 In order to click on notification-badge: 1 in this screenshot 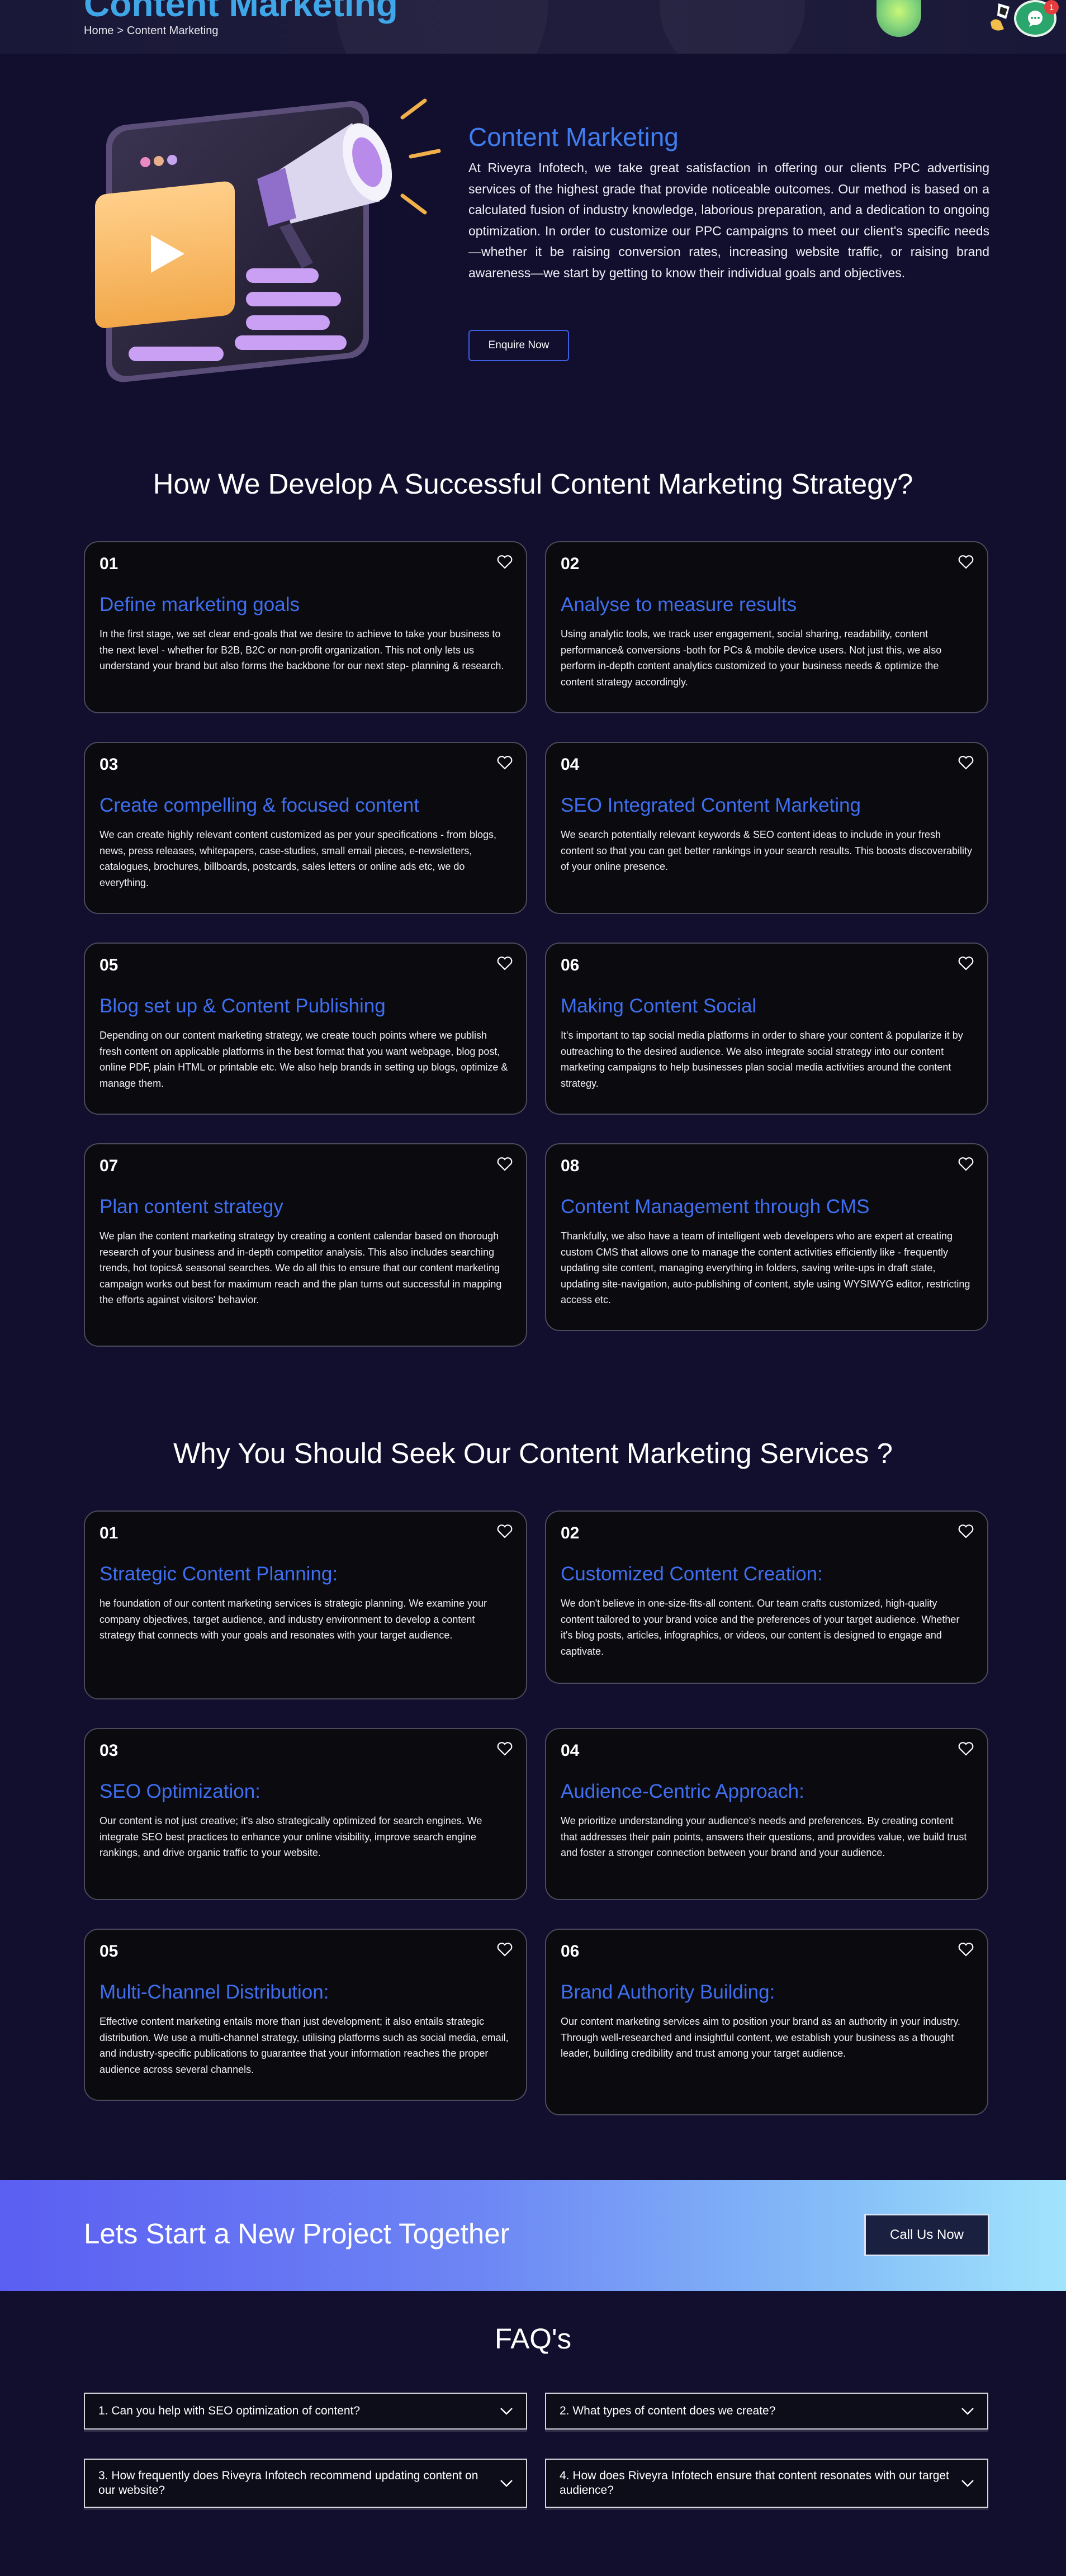, I will do `click(1051, 7)`.